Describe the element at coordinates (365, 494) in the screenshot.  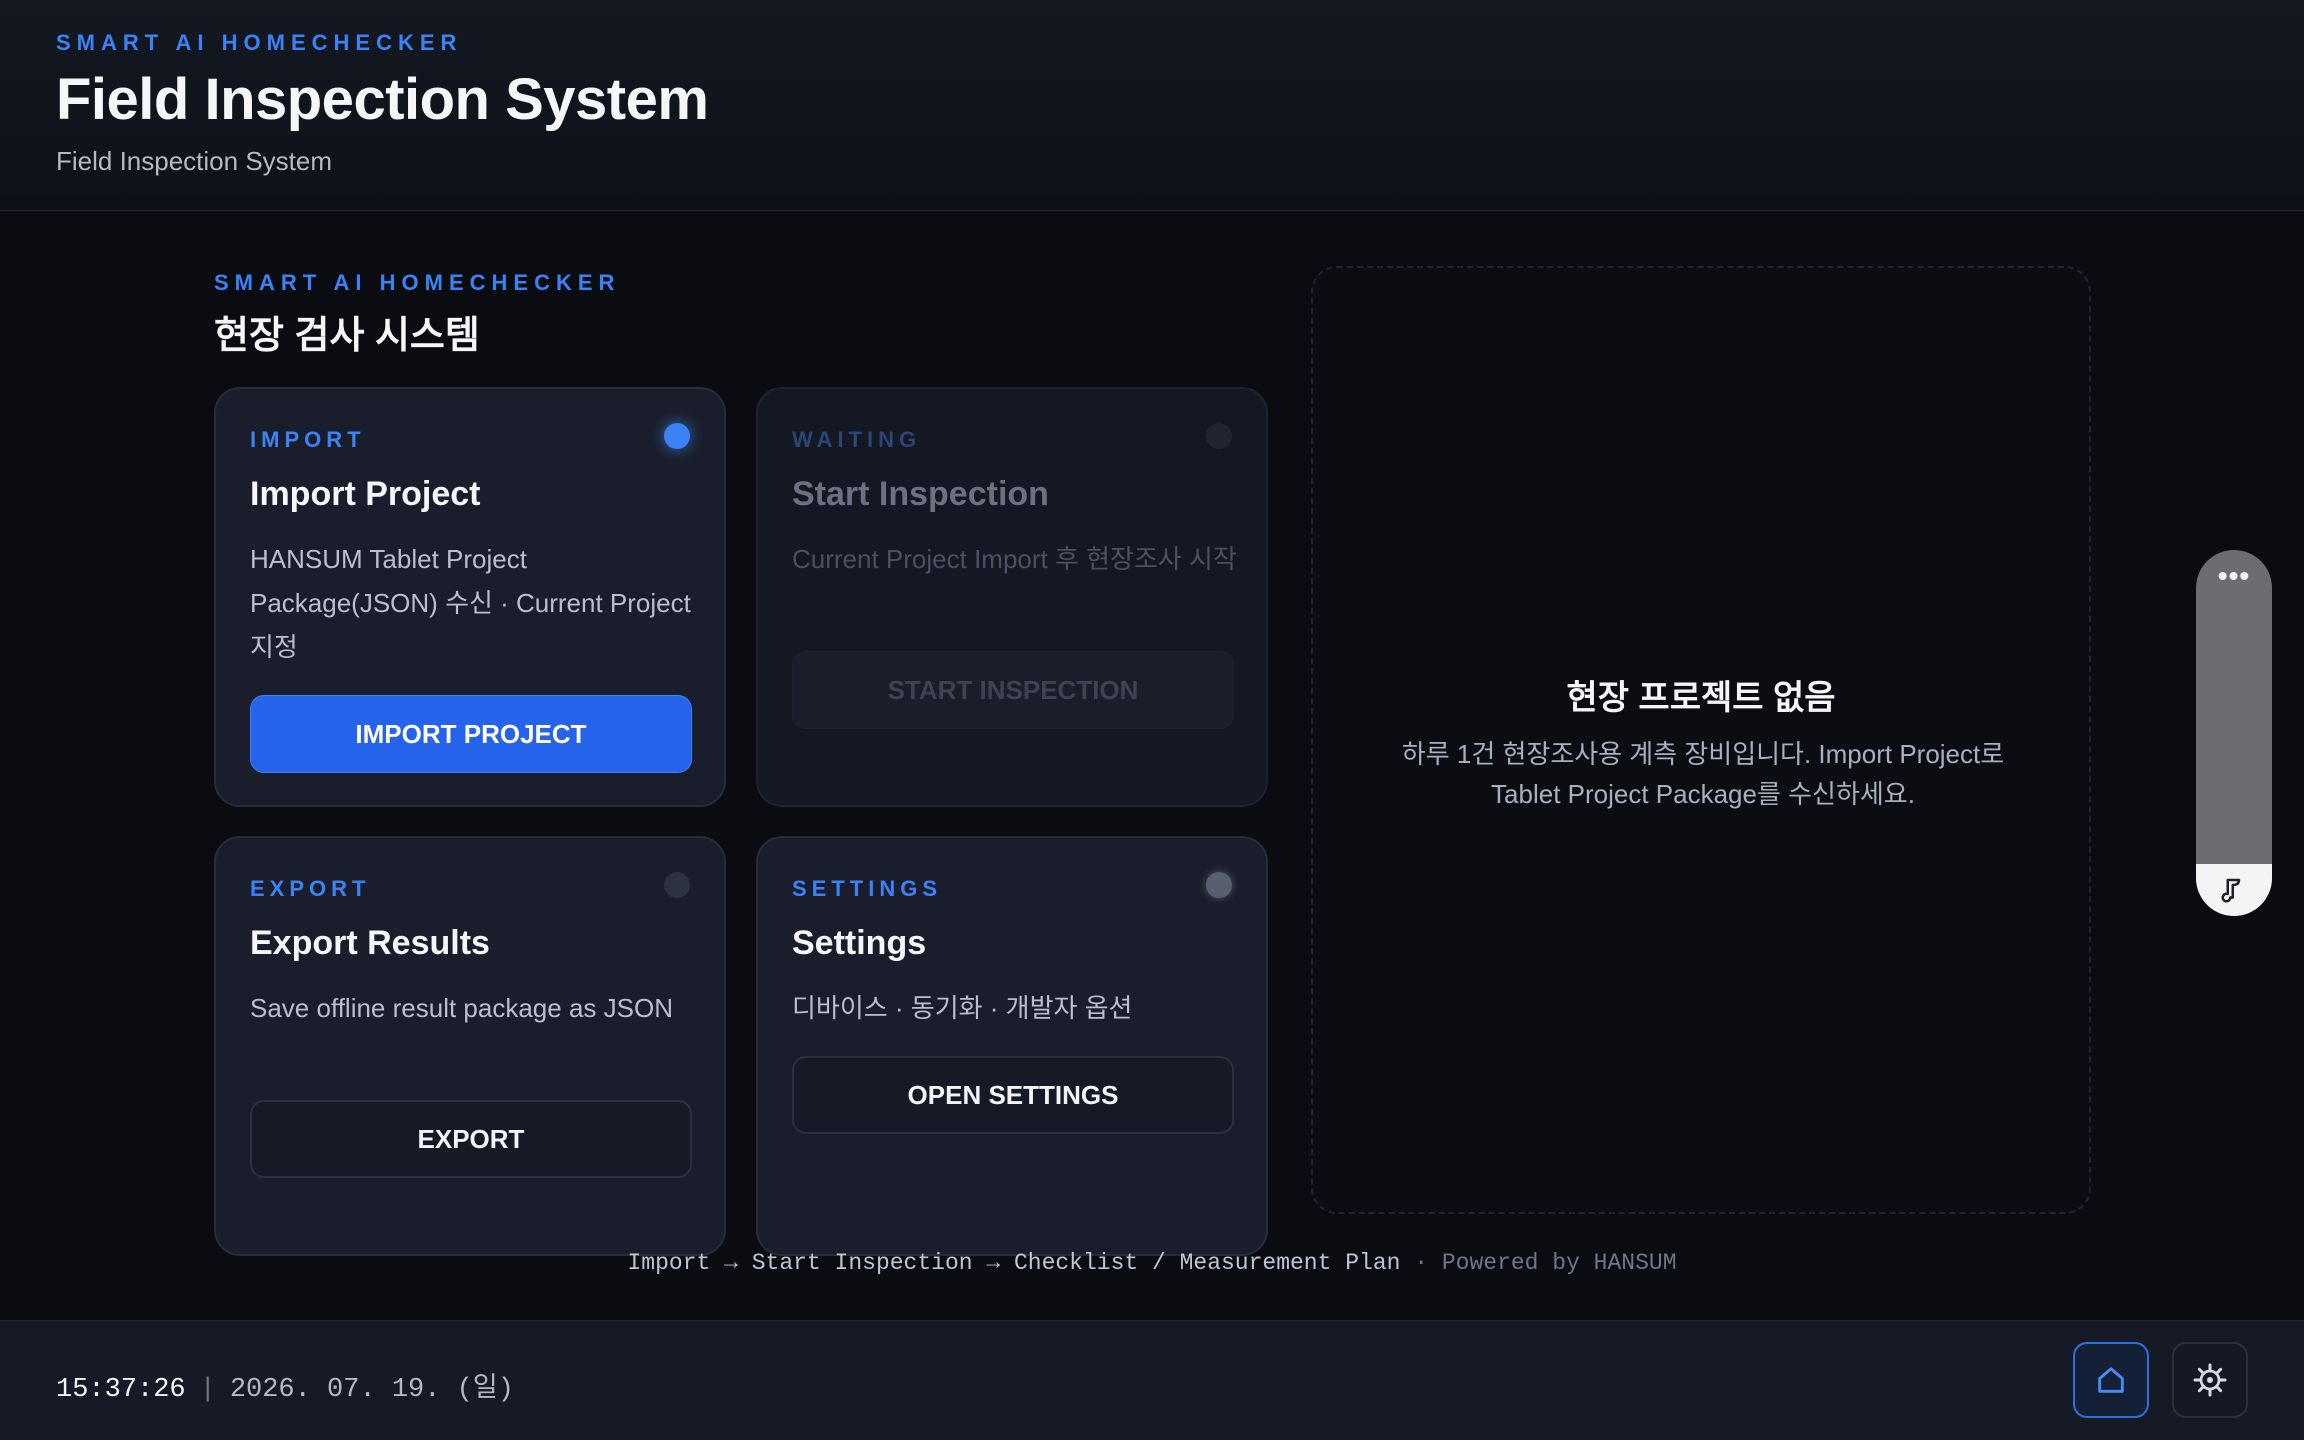
I see `import-card-title: Import Project` at that location.